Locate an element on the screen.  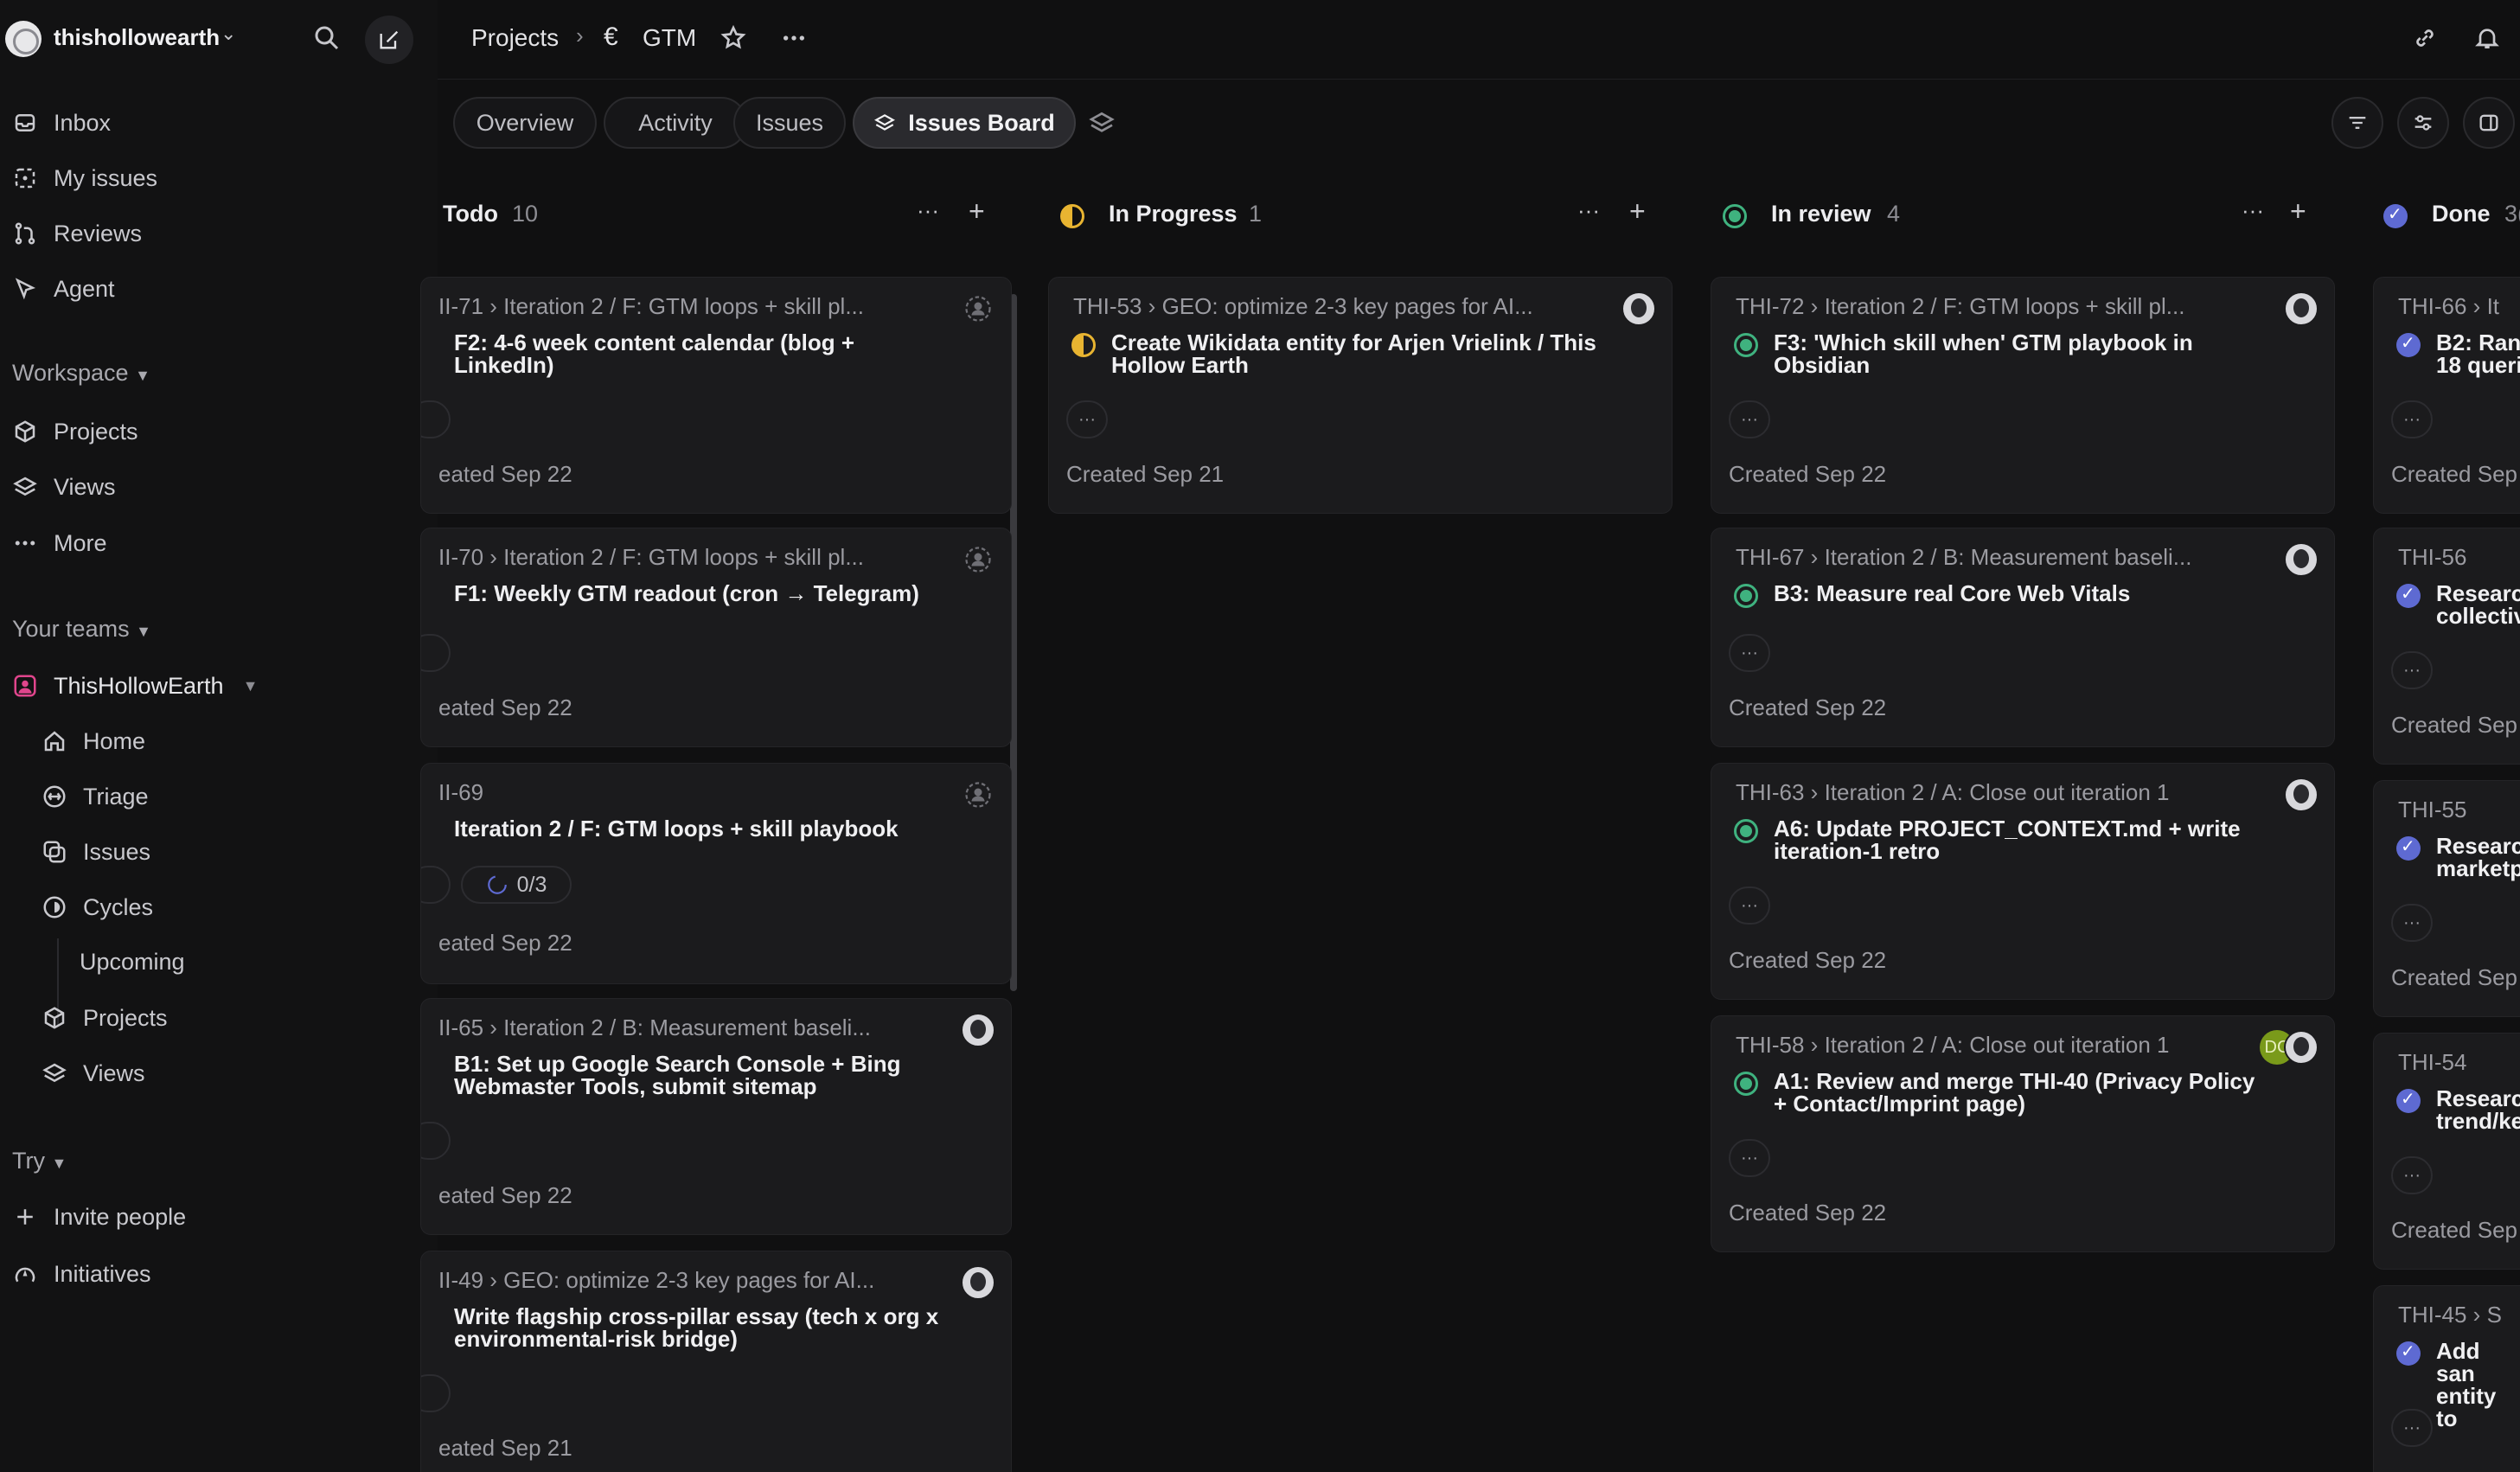
issue-card: THI-45 › S Add san entity to ··· is located at coordinates (2447, 1378).